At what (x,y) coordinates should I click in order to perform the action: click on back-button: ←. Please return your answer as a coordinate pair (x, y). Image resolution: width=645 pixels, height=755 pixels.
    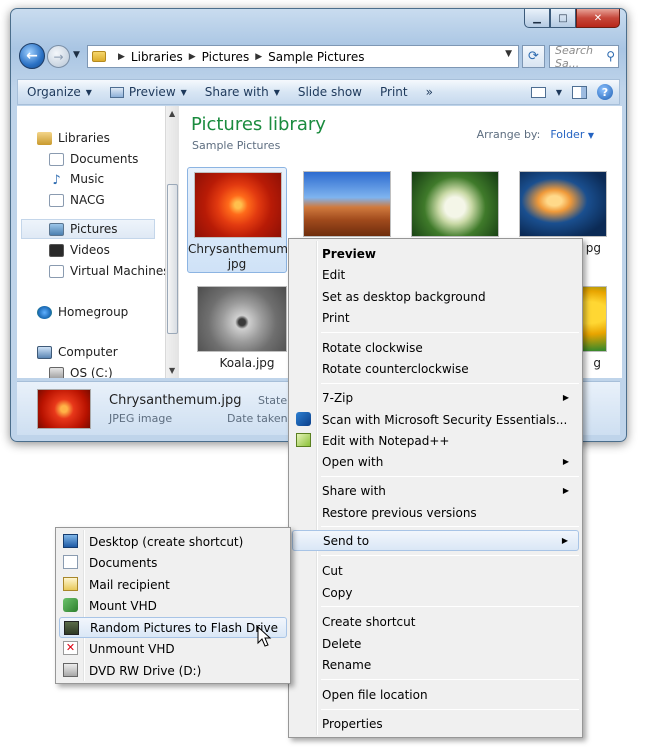
    Looking at the image, I should click on (32, 56).